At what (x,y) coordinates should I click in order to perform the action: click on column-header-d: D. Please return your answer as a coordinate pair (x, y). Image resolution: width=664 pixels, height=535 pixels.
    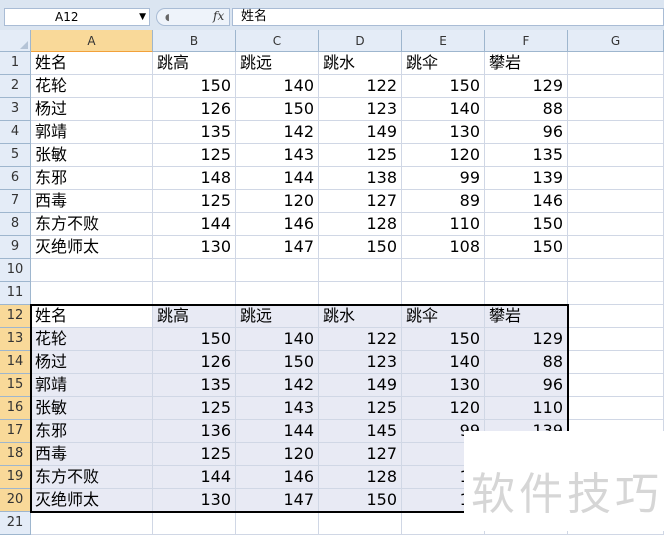
    Looking at the image, I should click on (360, 41).